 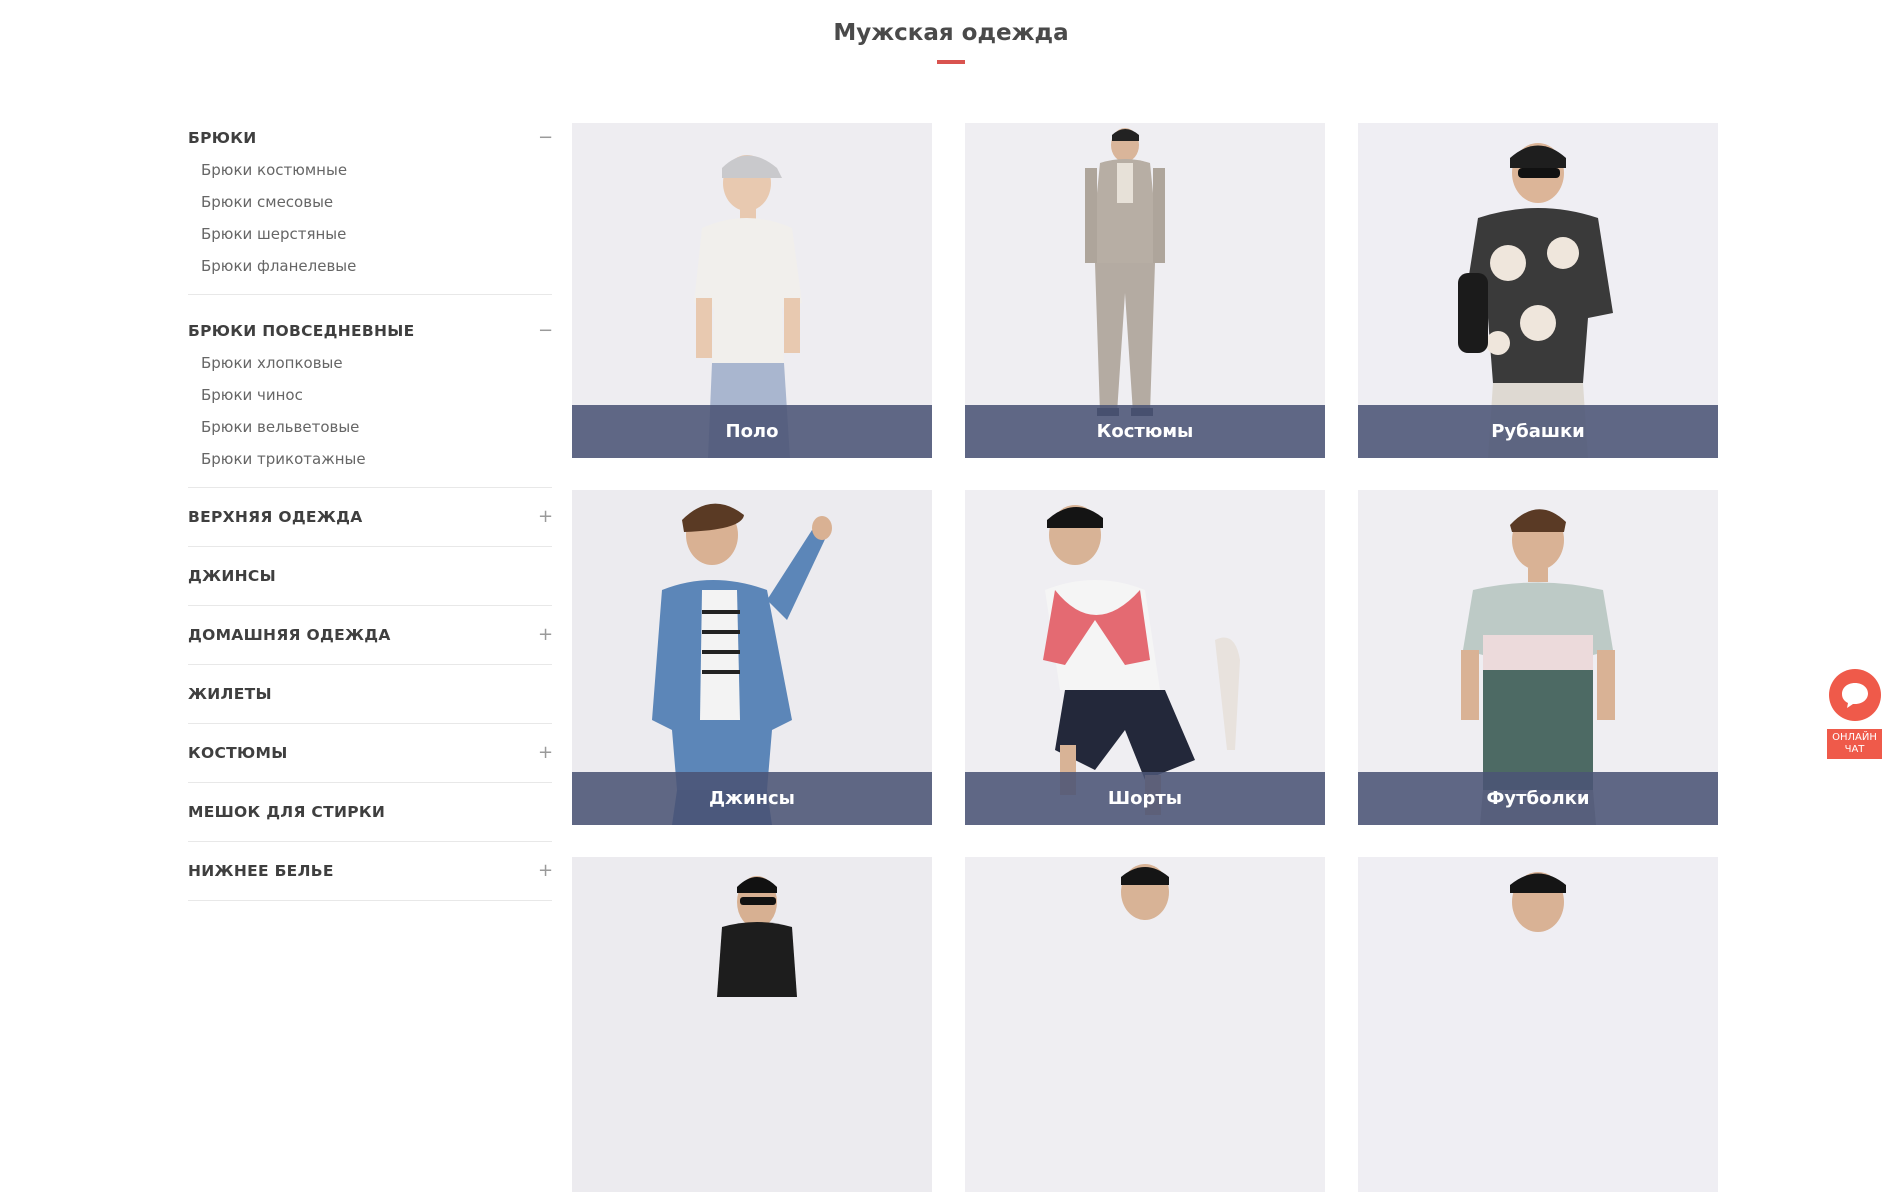 What do you see at coordinates (951, 62) in the screenshot?
I see `title-underline` at bounding box center [951, 62].